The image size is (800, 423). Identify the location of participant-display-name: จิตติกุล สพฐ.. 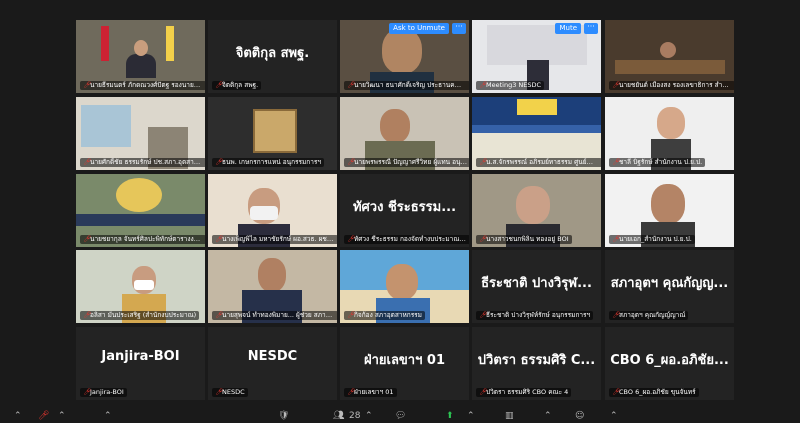
(272, 53).